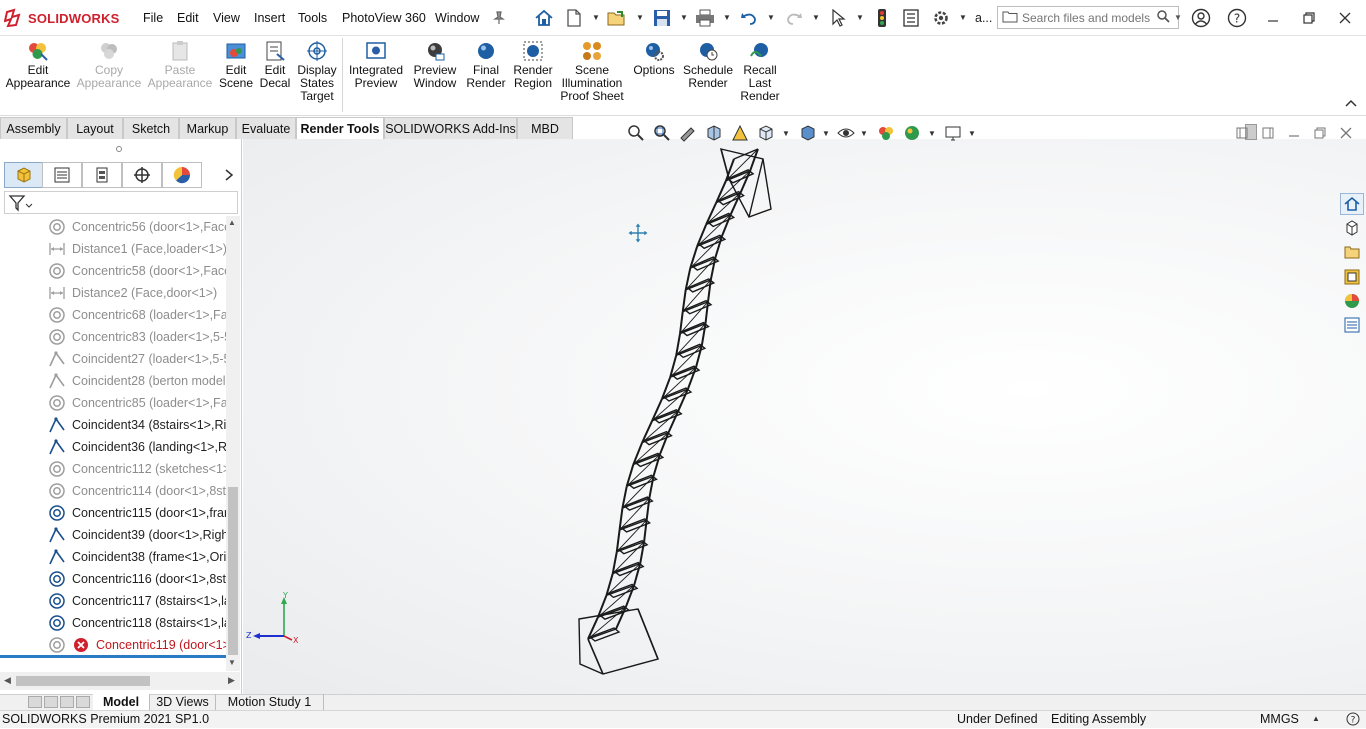 Image resolution: width=1366 pixels, height=729 pixels. What do you see at coordinates (24, 175) in the screenshot?
I see `tab-featuremanager` at bounding box center [24, 175].